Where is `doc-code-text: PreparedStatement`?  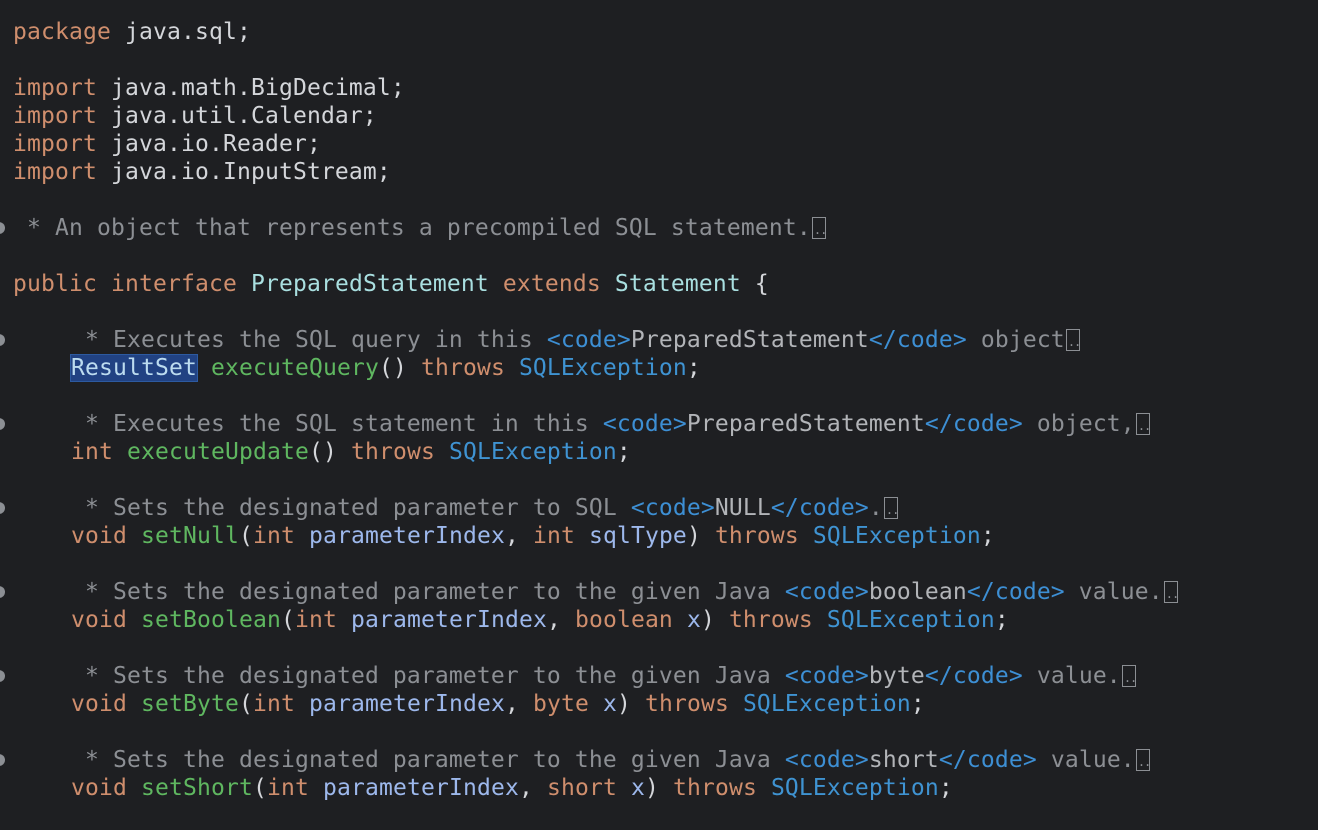
doc-code-text: PreparedStatement is located at coordinates (749, 340).